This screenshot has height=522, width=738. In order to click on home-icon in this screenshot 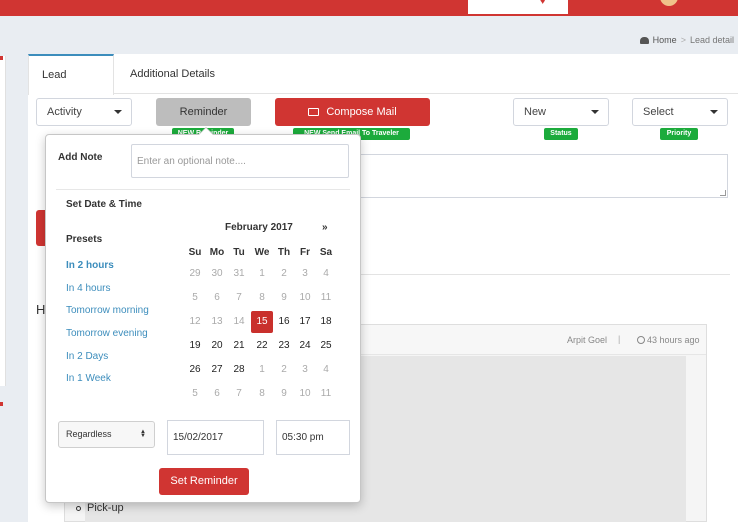, I will do `click(644, 40)`.